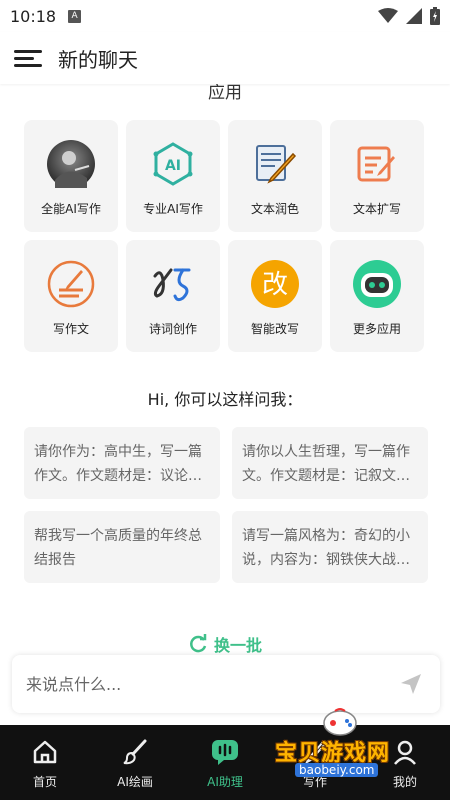  What do you see at coordinates (376, 209) in the screenshot?
I see `app-label: 文本扩写` at bounding box center [376, 209].